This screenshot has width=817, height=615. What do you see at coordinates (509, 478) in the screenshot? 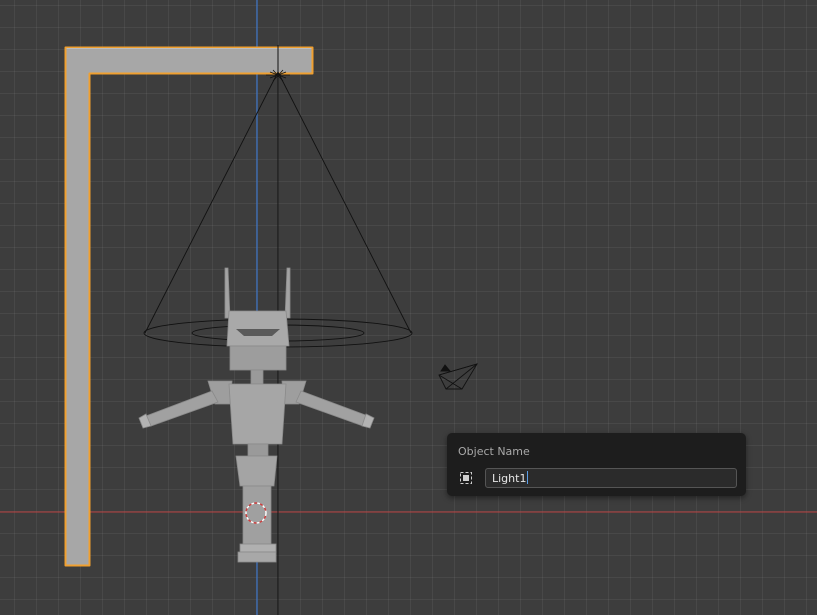
I see `object-name-value: Light1` at bounding box center [509, 478].